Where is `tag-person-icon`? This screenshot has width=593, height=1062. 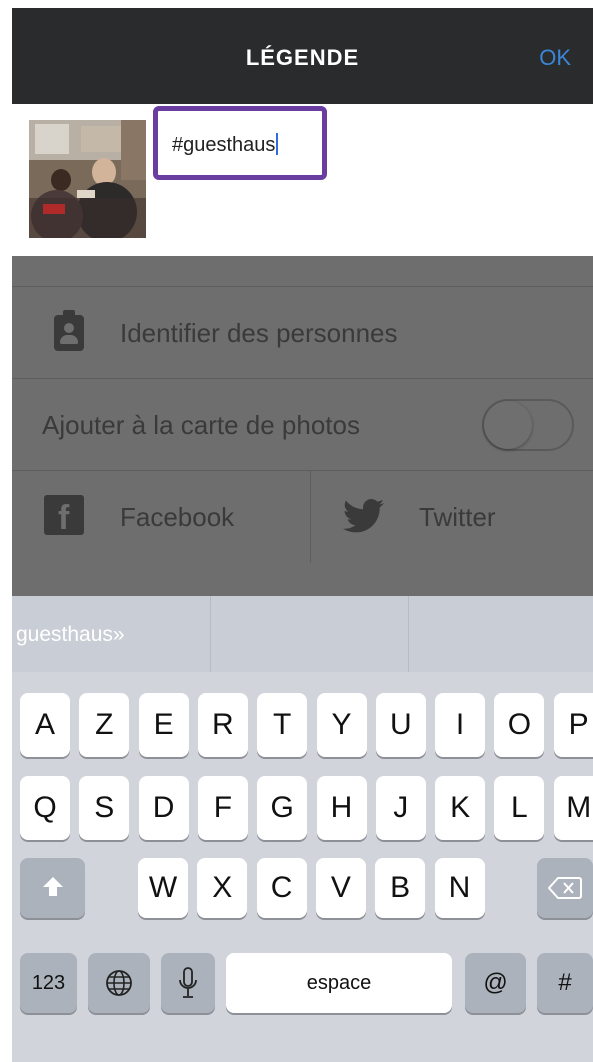
tag-person-icon is located at coordinates (69, 330).